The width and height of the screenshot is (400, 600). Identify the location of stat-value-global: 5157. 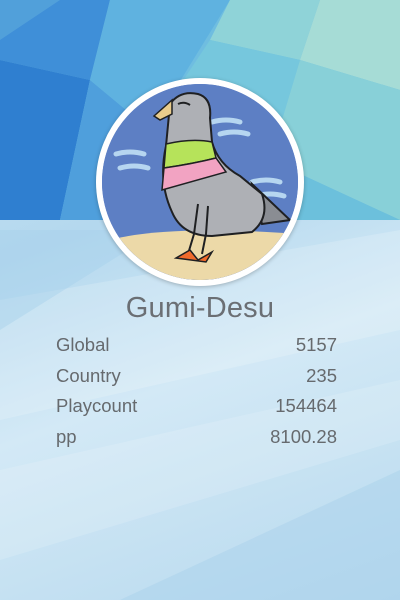
(316, 345).